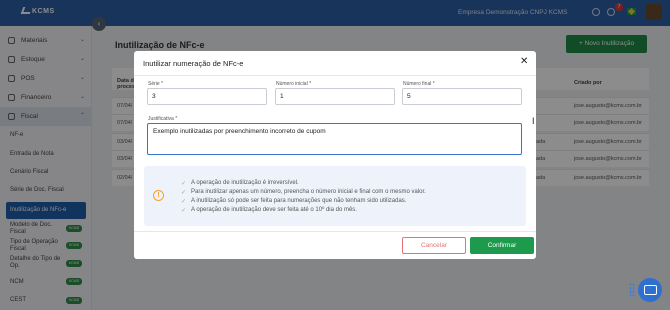 The width and height of the screenshot is (670, 310). I want to click on serie-input, so click(207, 96).